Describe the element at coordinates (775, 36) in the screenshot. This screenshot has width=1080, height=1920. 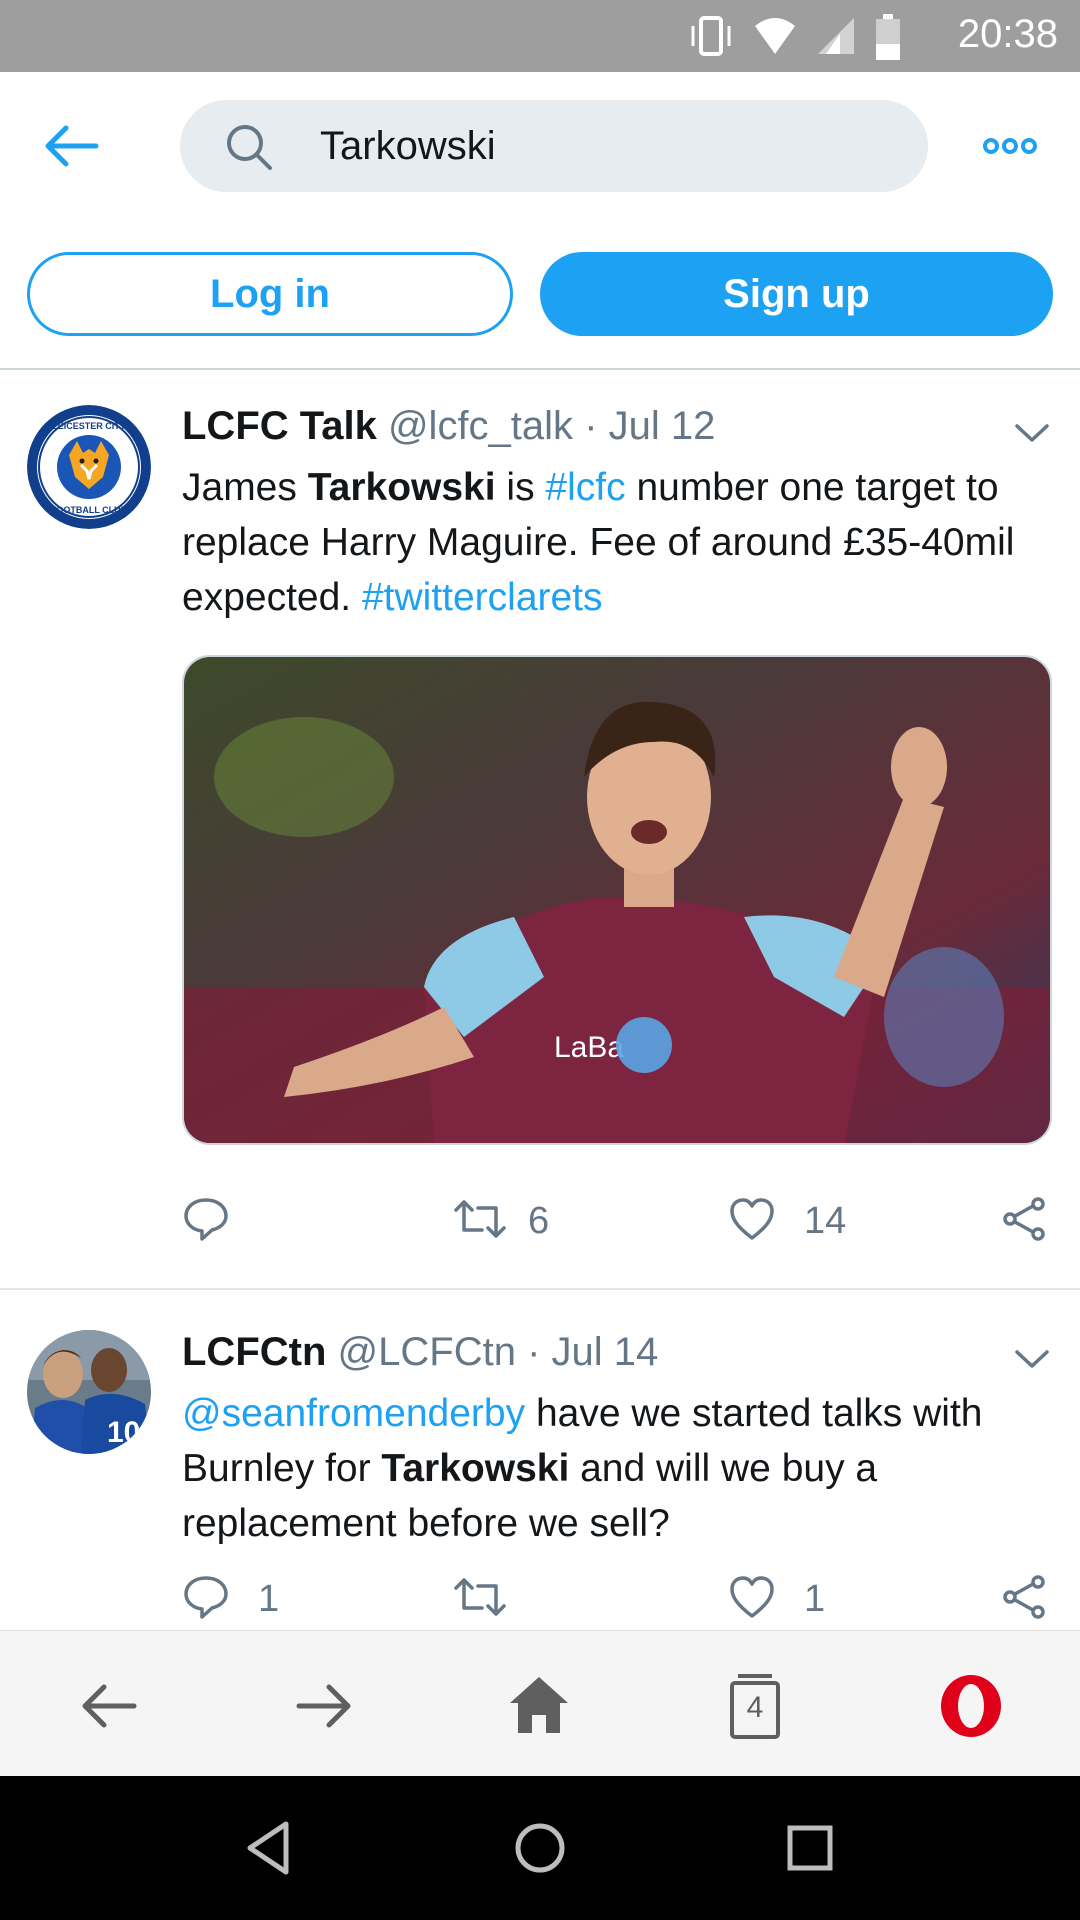
I see `wifi-icon` at that location.